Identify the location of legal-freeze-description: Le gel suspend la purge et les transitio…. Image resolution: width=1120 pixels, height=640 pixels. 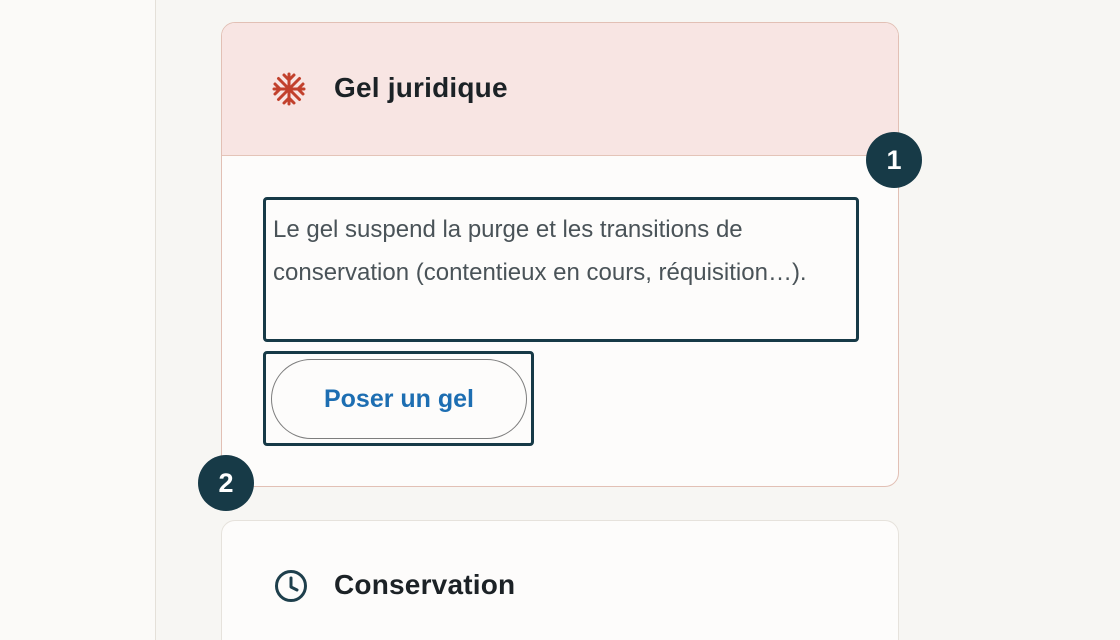
(561, 269).